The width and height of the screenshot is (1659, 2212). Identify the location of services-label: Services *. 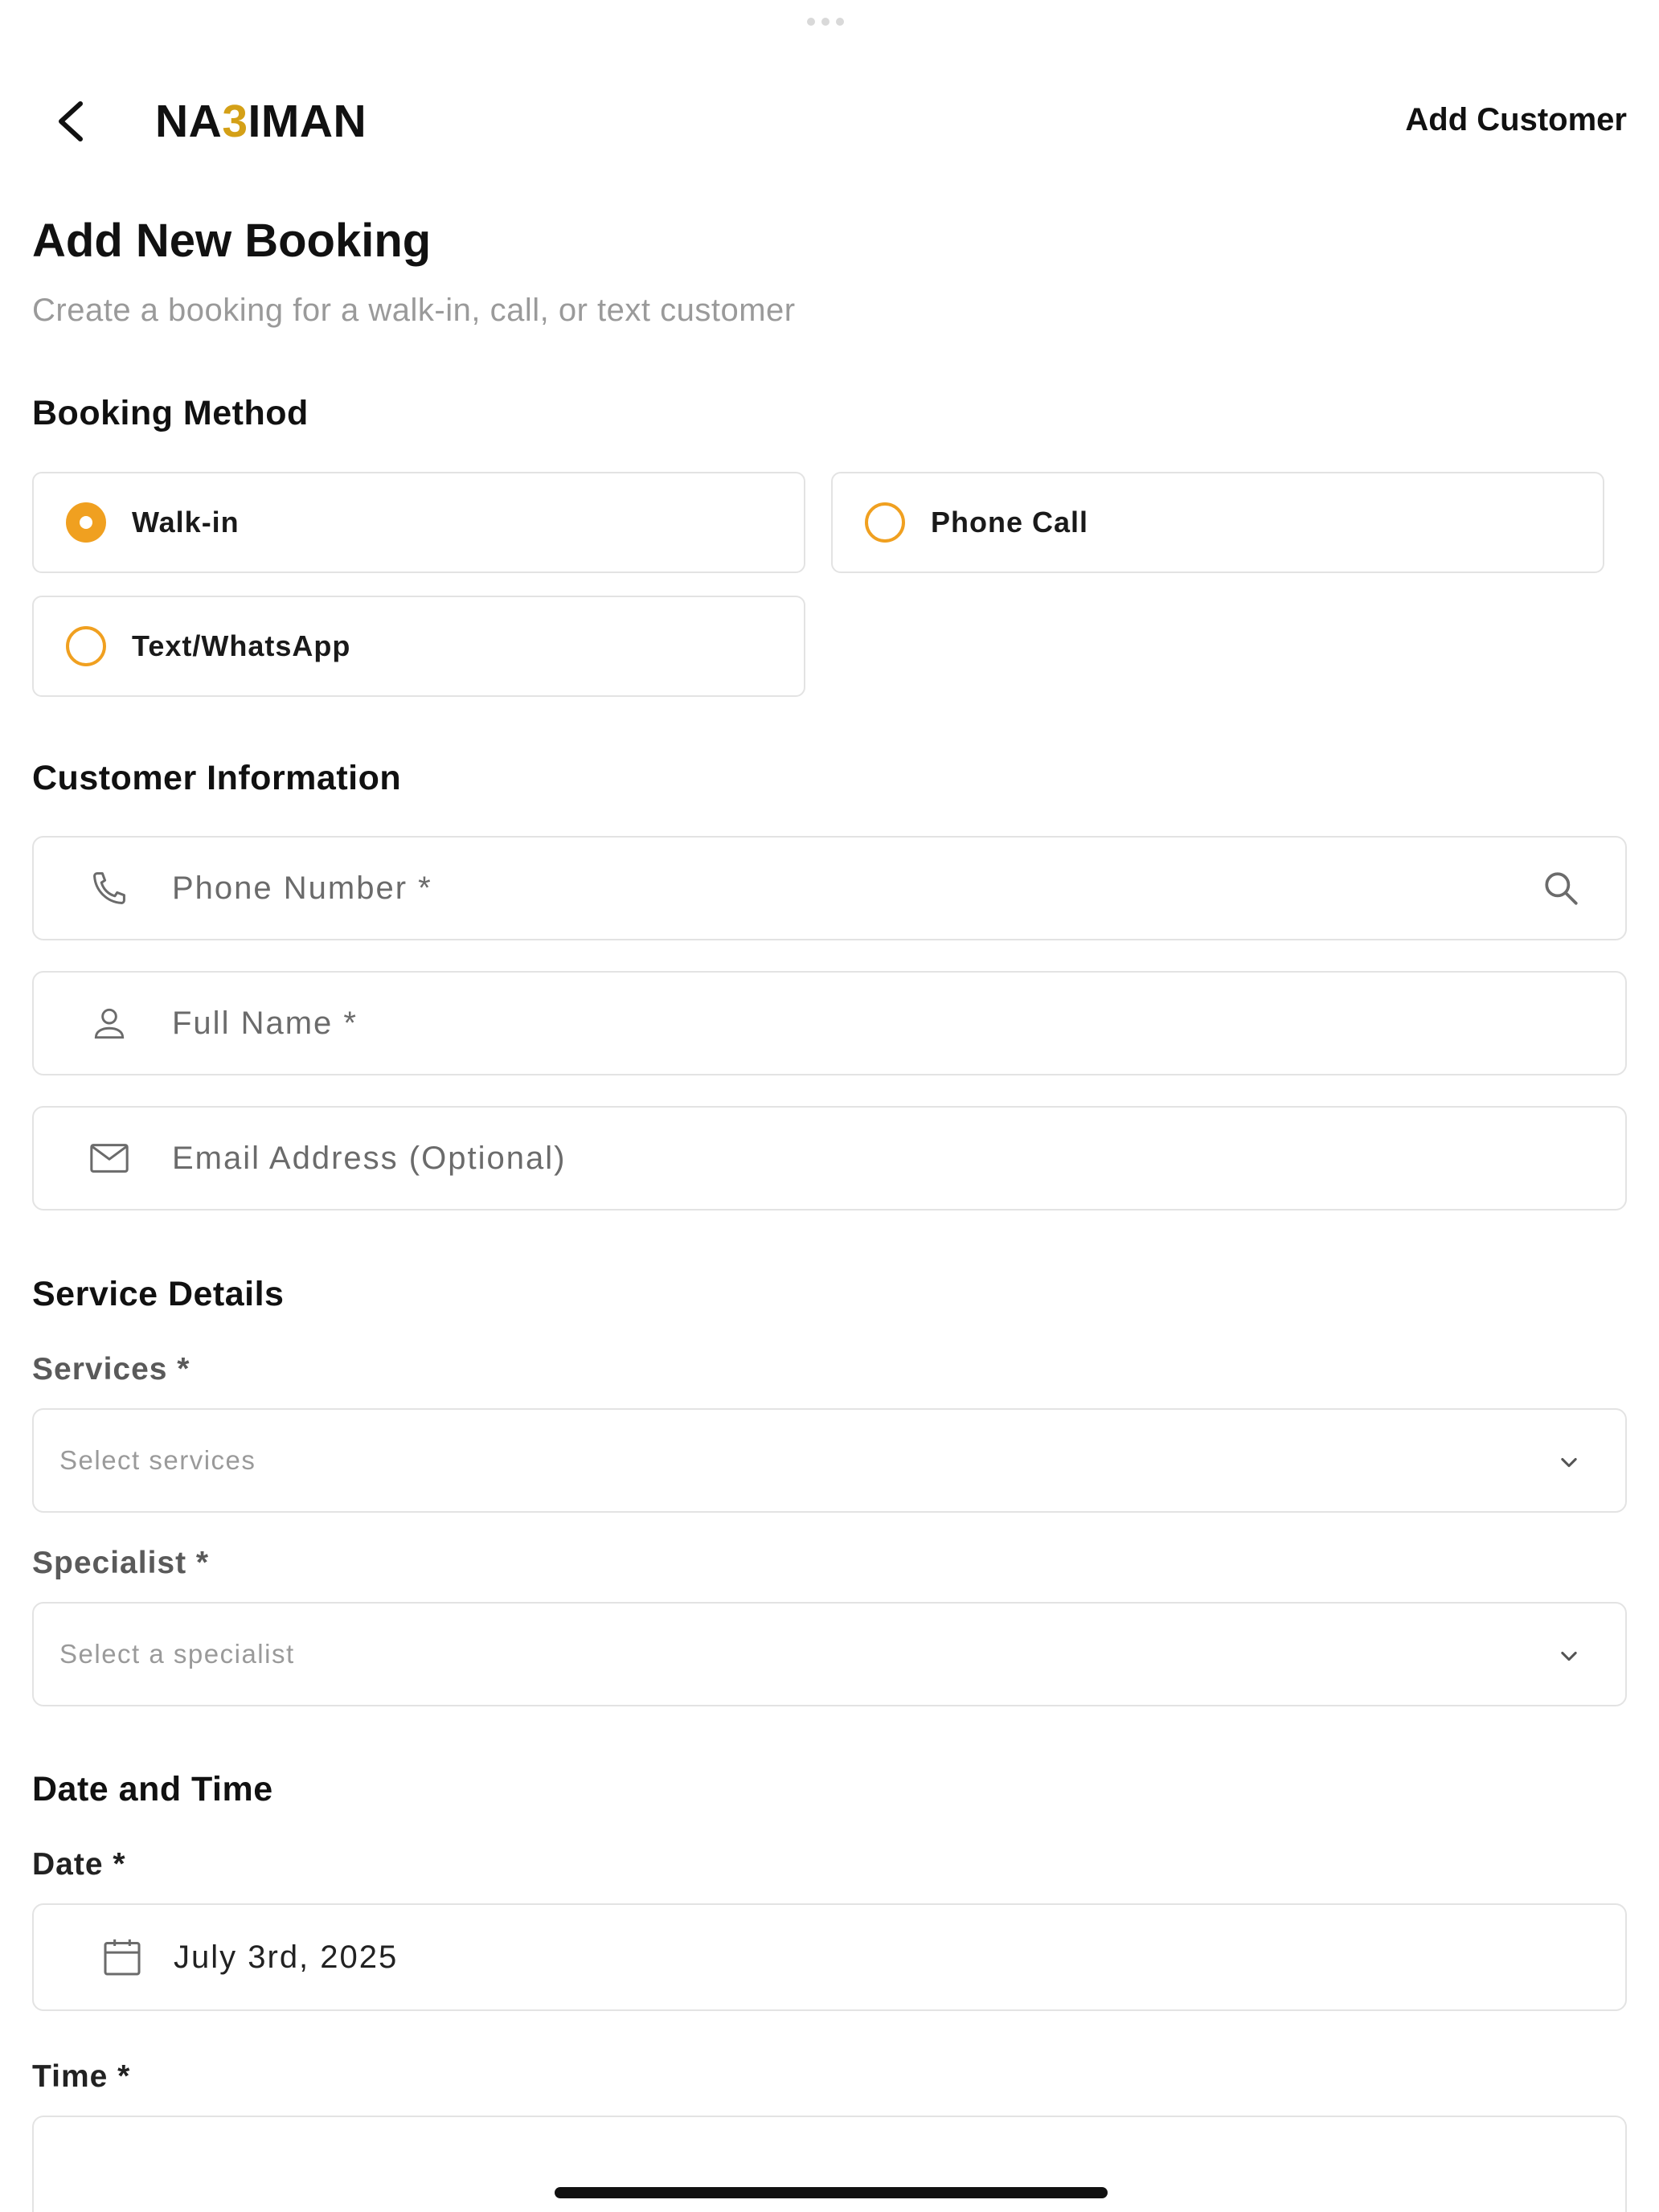
(111, 1369).